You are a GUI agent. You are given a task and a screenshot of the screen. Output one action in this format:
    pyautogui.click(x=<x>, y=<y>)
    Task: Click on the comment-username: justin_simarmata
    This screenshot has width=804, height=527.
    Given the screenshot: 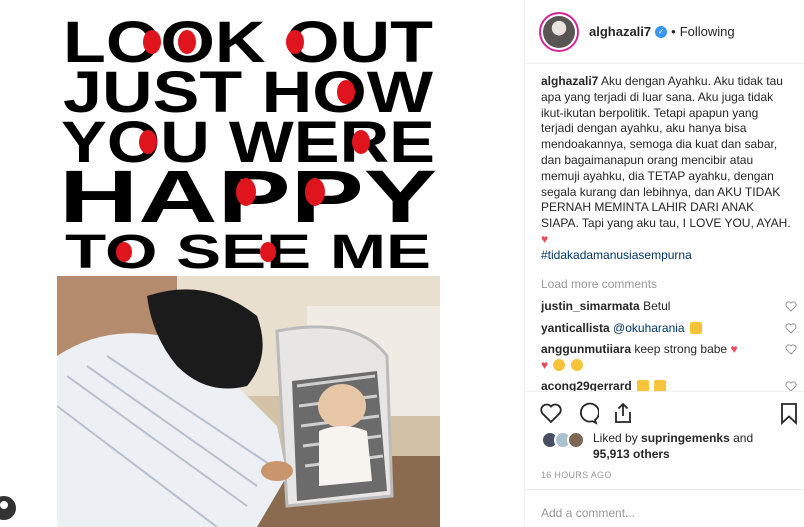 What is the action you would take?
    pyautogui.click(x=590, y=306)
    